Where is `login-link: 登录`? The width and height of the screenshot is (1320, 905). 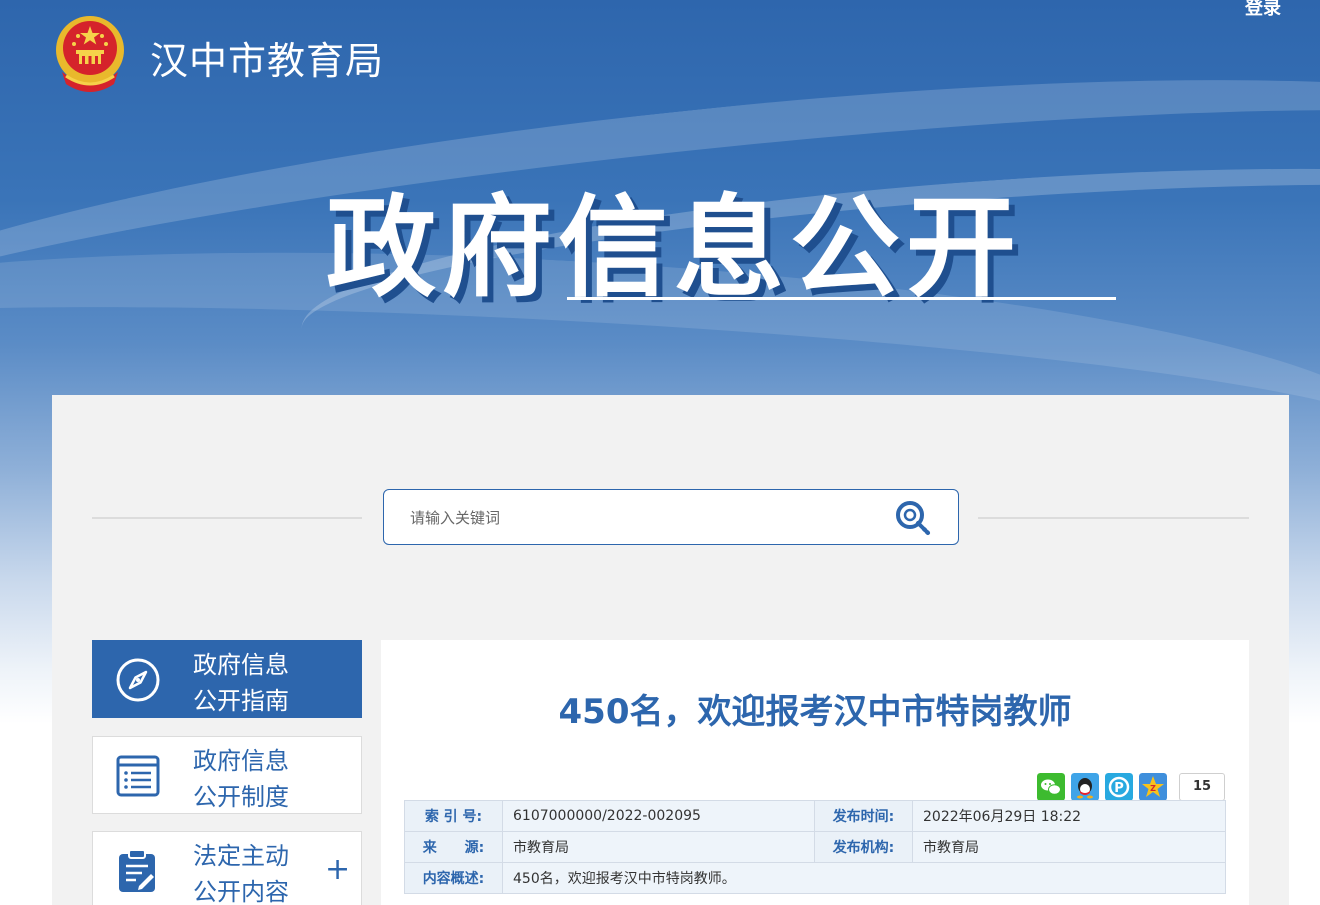
login-link: 登录 is located at coordinates (1263, 10).